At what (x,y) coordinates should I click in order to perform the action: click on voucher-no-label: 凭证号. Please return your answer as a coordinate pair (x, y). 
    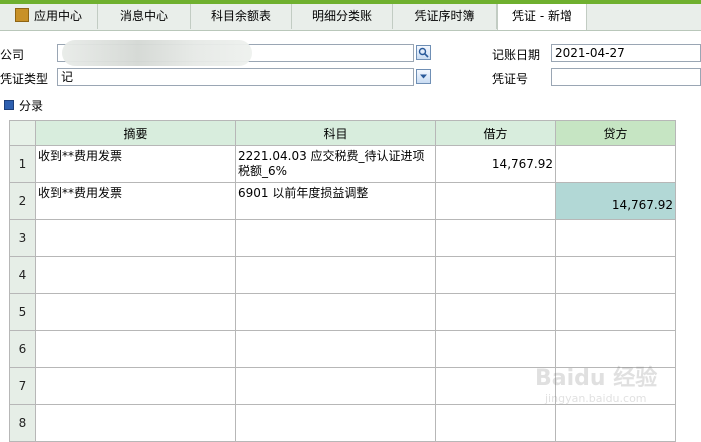
    Looking at the image, I should click on (510, 79).